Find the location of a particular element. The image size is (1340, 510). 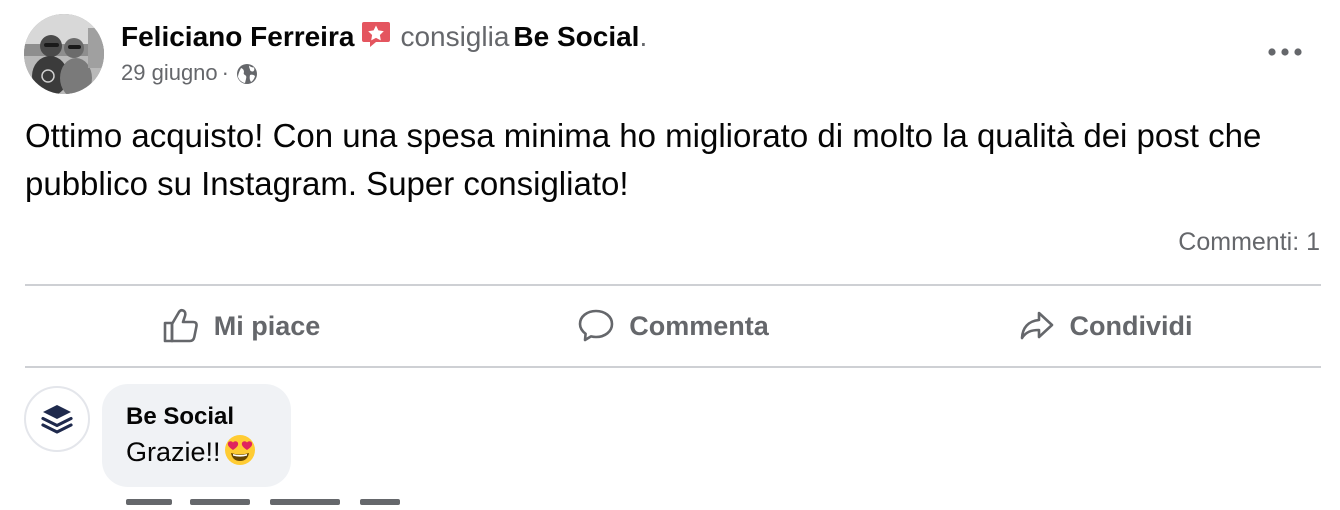

author-avatar is located at coordinates (64, 54).